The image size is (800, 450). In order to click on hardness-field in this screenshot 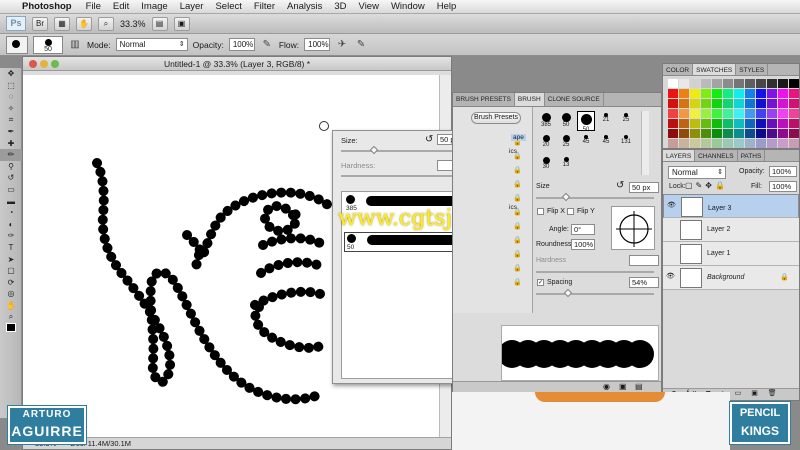, I will do `click(644, 260)`.